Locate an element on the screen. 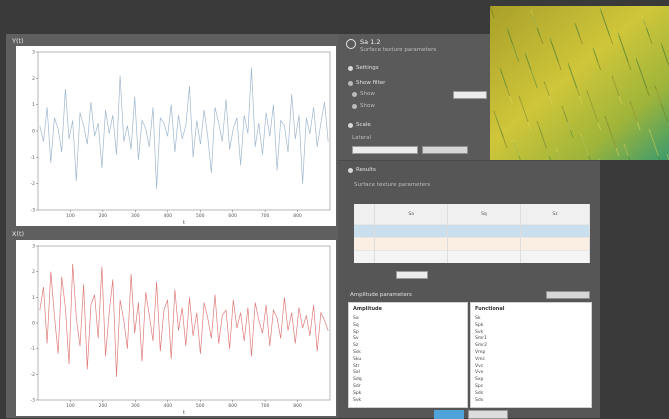 The width and height of the screenshot is (669, 419). table-header-row: Sa Sq Sz is located at coordinates (472, 214).